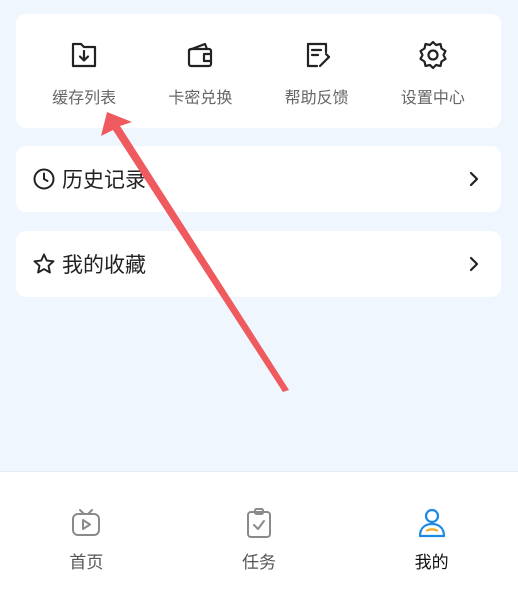 The height and width of the screenshot is (598, 518). I want to click on clock-icon, so click(44, 179).